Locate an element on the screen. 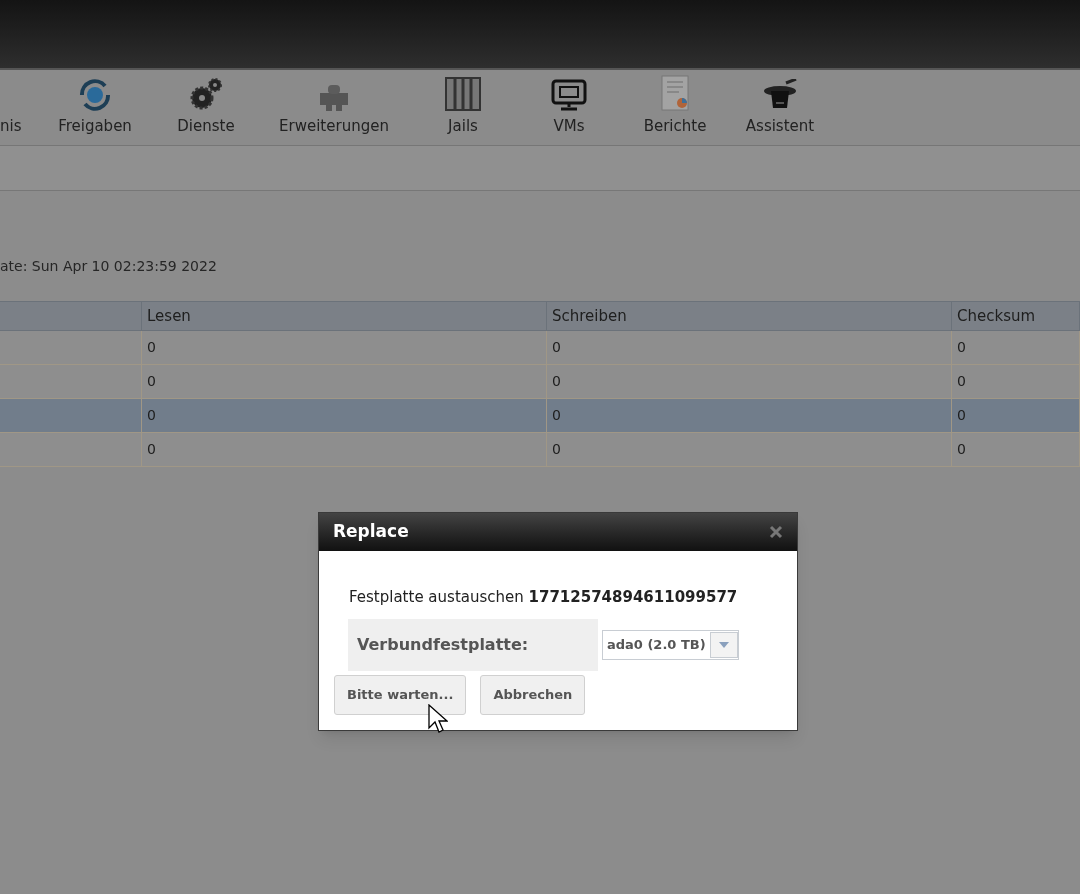  dropdown-arrow-icon is located at coordinates (723, 645).